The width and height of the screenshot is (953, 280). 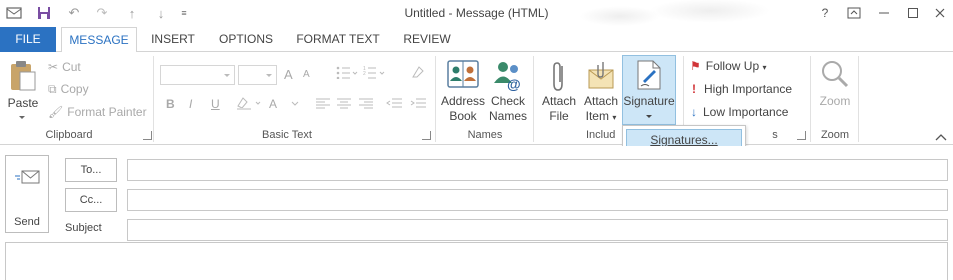 I want to click on down-arrow-icon: ↓, so click(x=694, y=112).